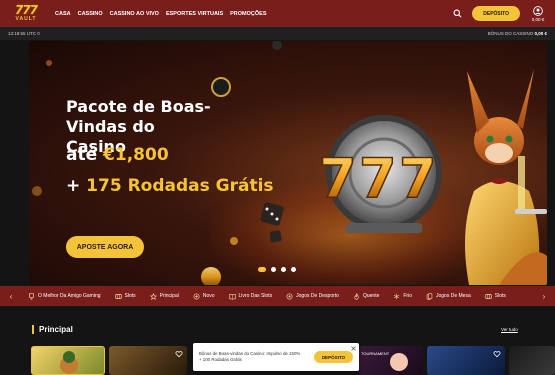  Describe the element at coordinates (544, 296) in the screenshot. I see `chevron-right-icon: ›` at that location.